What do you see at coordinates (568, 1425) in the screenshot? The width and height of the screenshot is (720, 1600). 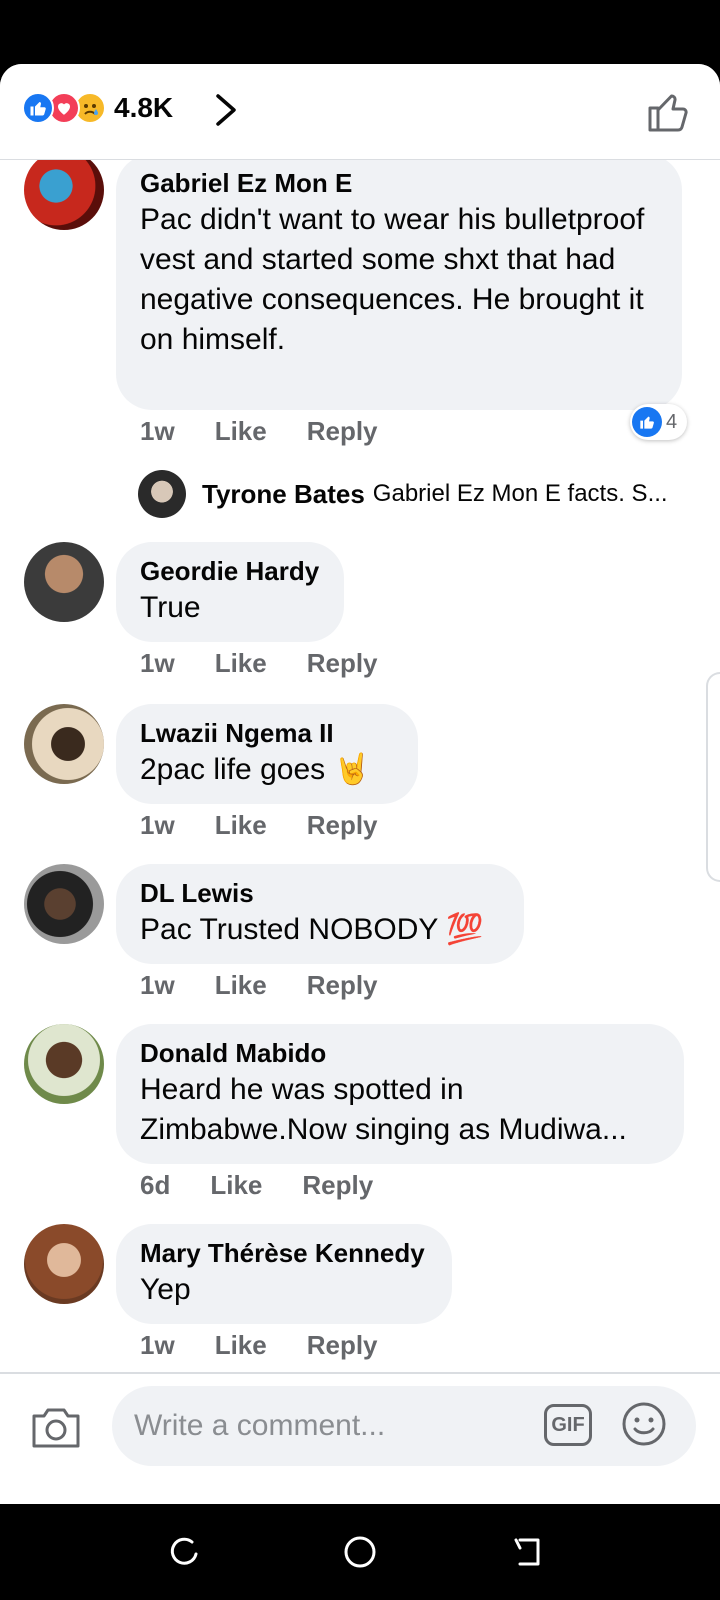 I see `gif-button: GIF` at bounding box center [568, 1425].